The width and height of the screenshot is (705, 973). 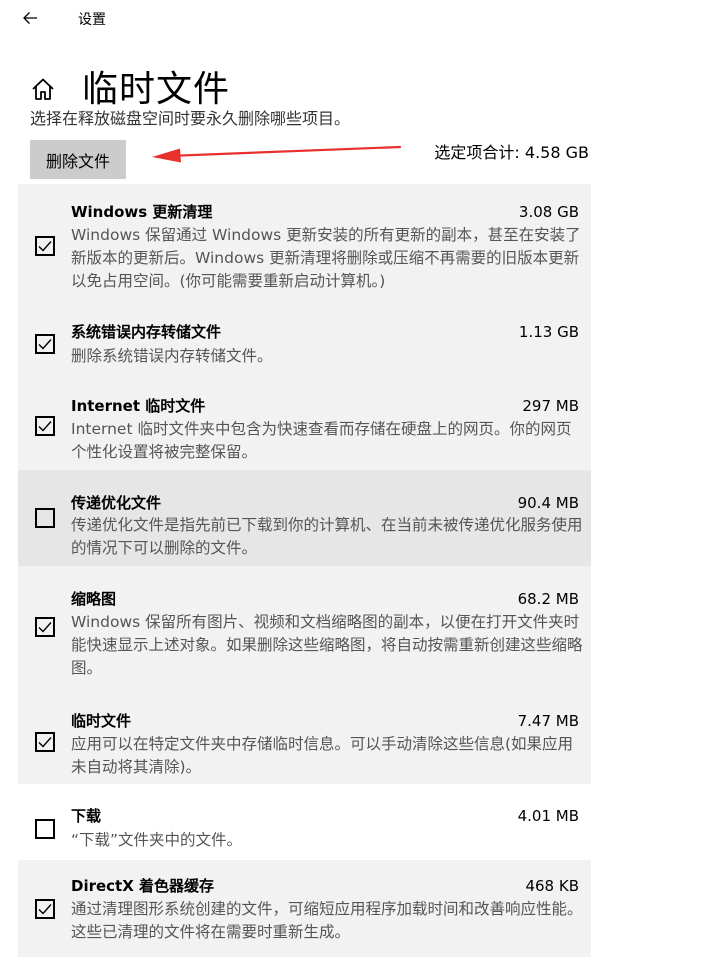 I want to click on item-name: 下载, so click(x=86, y=816).